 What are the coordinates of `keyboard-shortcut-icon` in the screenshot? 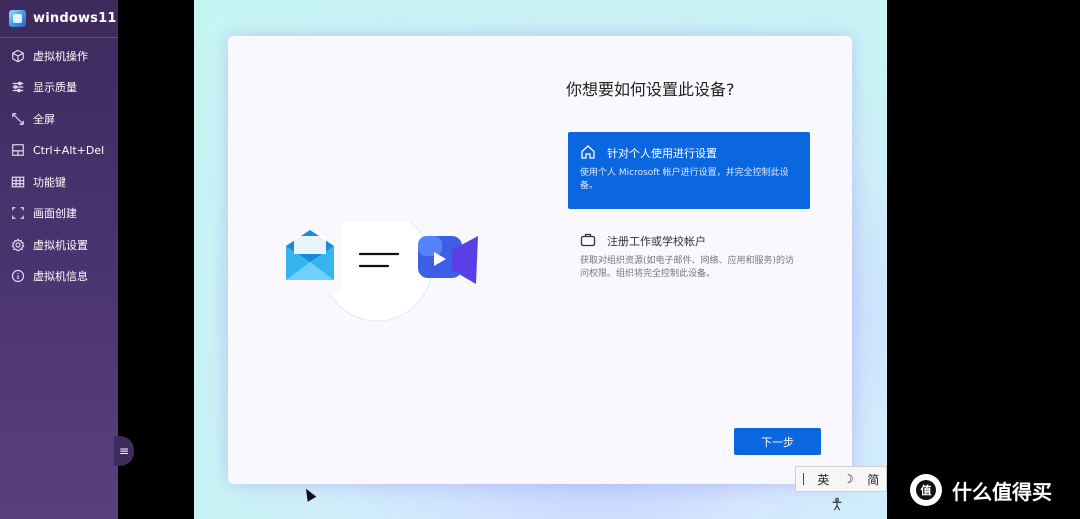 It's located at (18, 150).